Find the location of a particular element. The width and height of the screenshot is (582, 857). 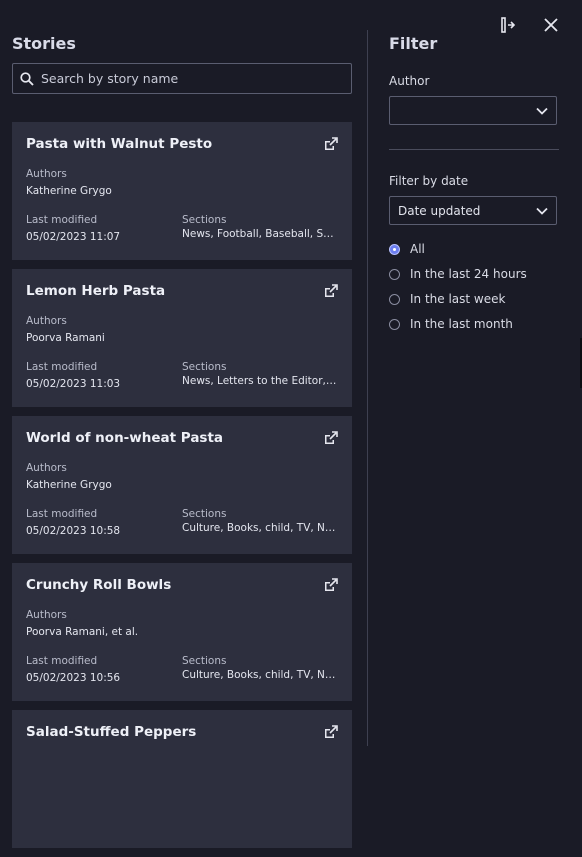

window-controls is located at coordinates (530, 25).